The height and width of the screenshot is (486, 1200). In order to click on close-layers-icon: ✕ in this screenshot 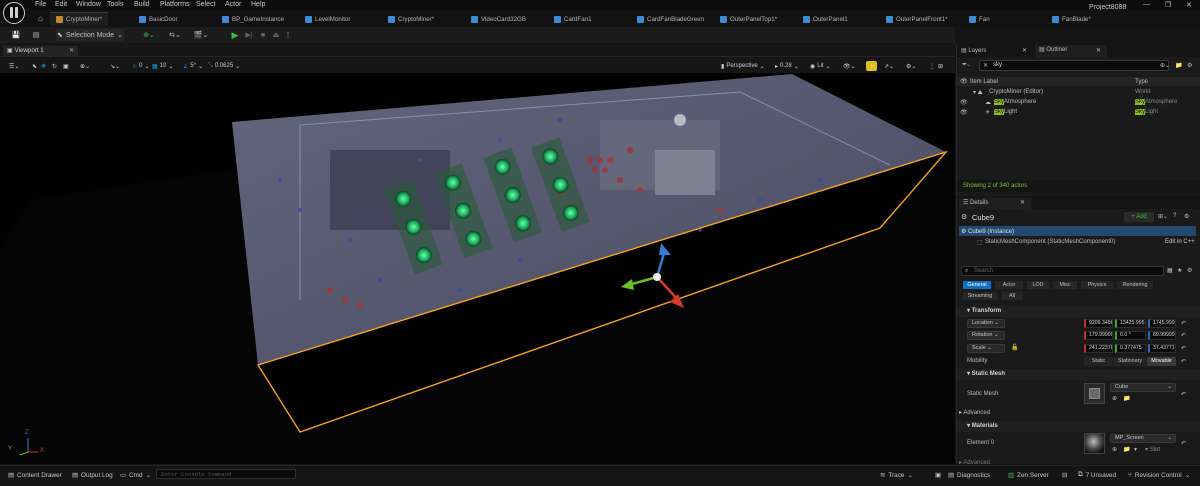, I will do `click(1024, 50)`.